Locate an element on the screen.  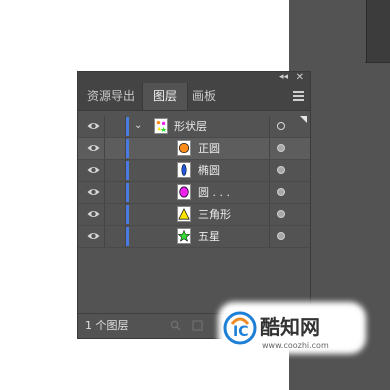
panel-title-bar: ◂◂ ✕ is located at coordinates (194, 77).